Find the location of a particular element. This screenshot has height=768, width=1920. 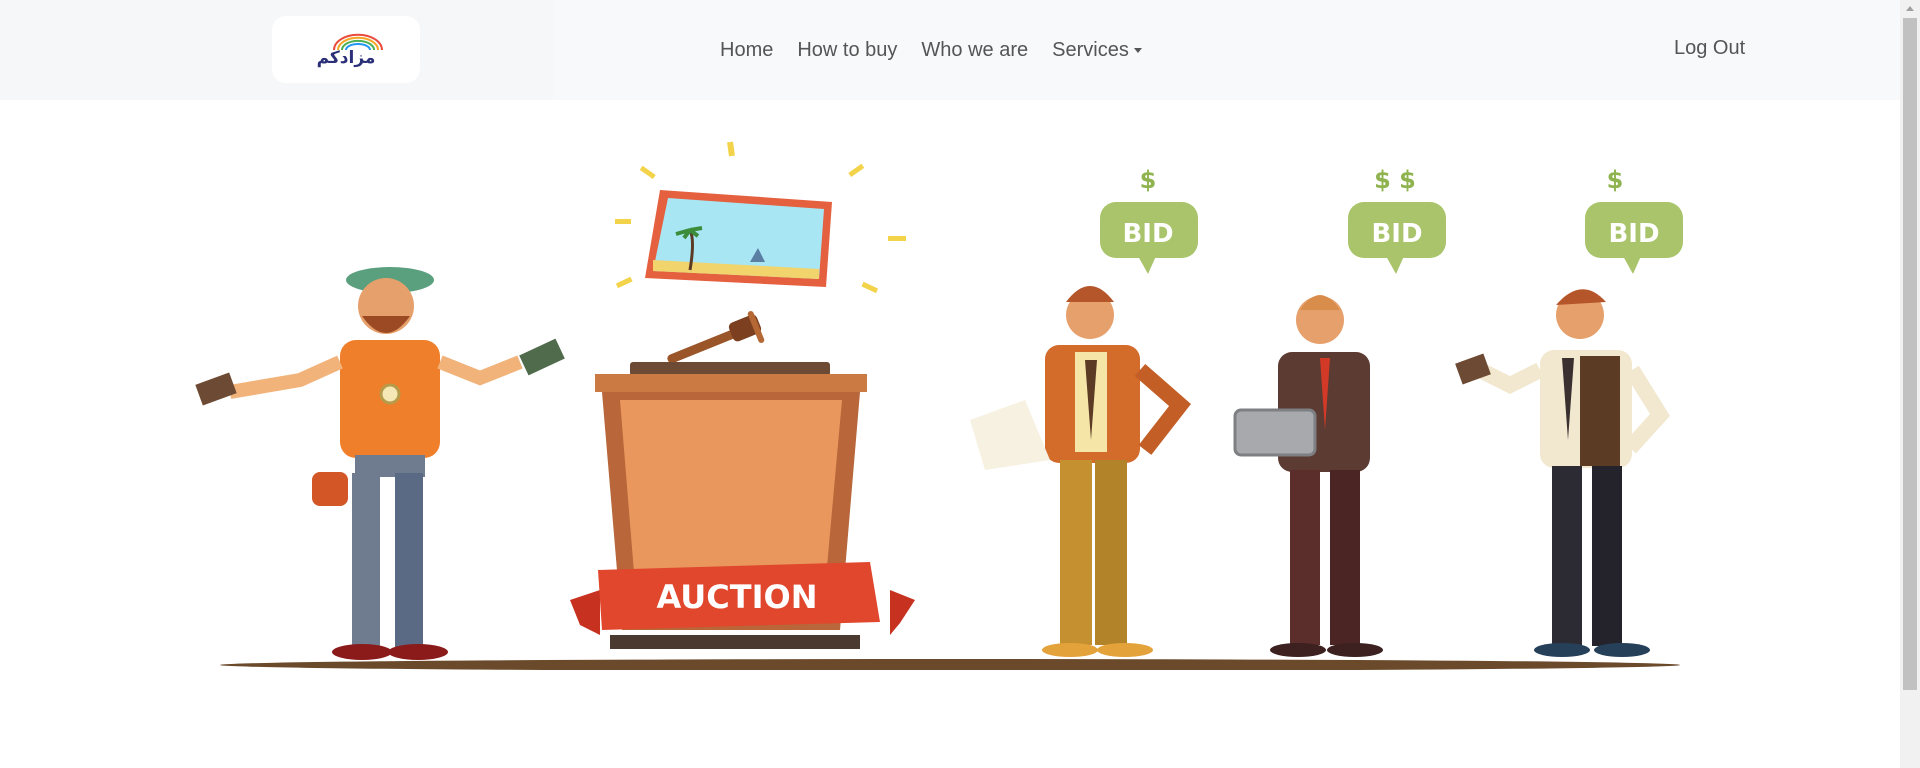

bid-bubble-3: $ BID is located at coordinates (1634, 220).